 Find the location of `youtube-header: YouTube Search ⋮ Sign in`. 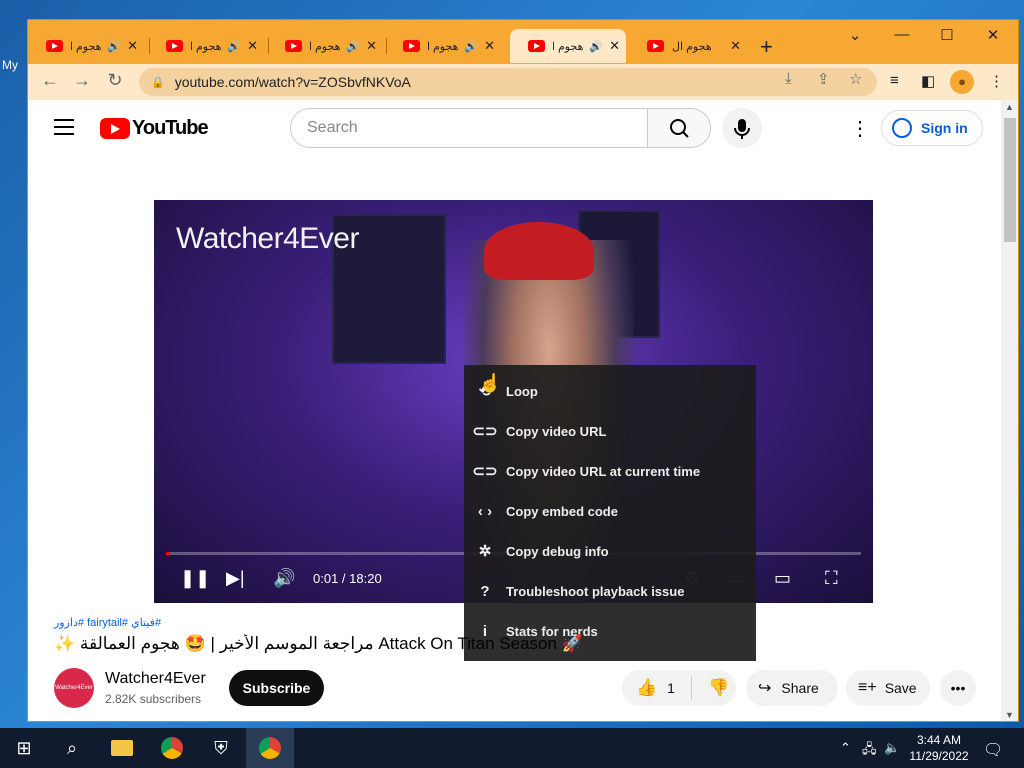

youtube-header: YouTube Search ⋮ Sign in is located at coordinates (514, 128).